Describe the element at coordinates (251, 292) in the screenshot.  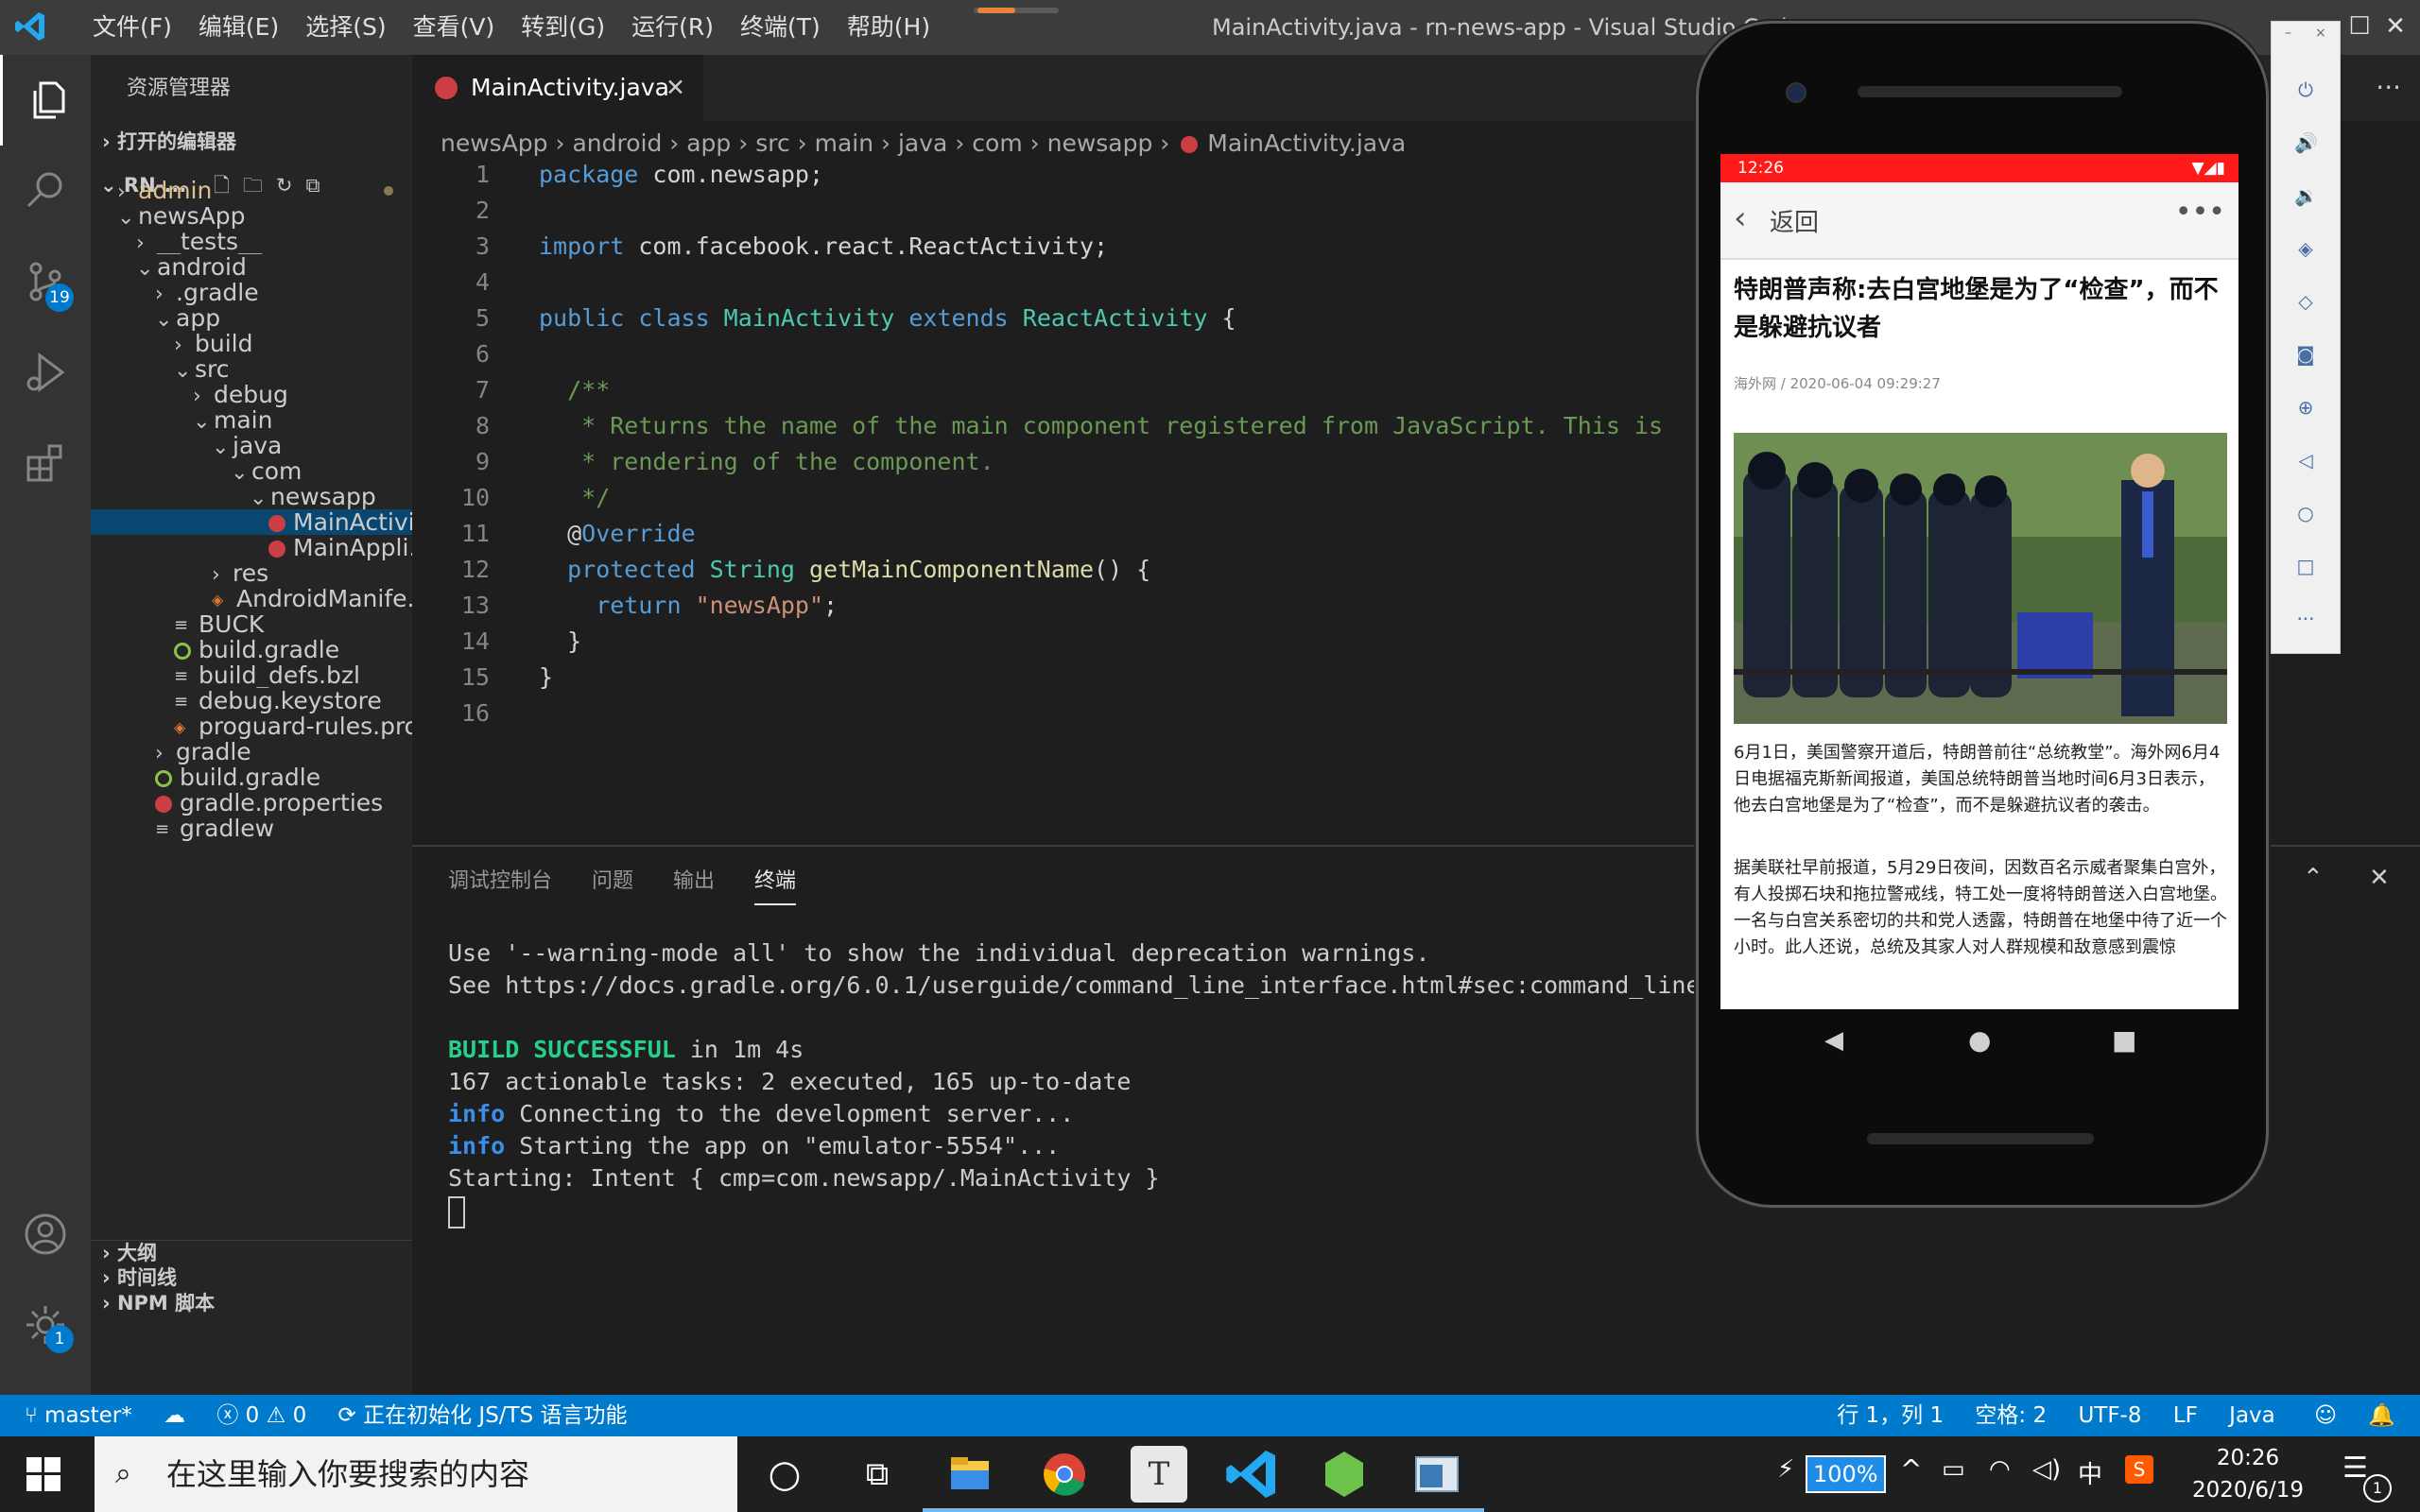
I see `tree-item: › .gradle` at that location.